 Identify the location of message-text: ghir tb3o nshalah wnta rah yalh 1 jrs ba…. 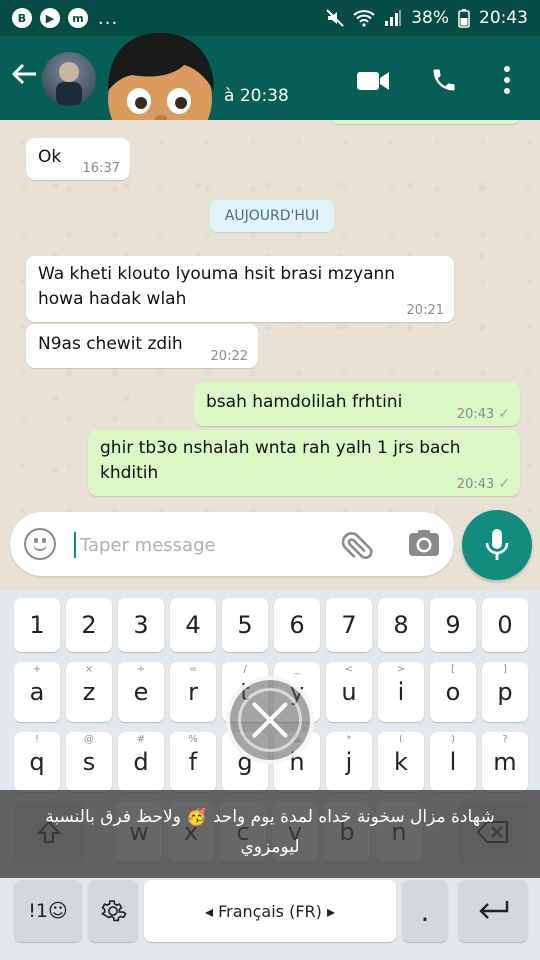
(280, 460).